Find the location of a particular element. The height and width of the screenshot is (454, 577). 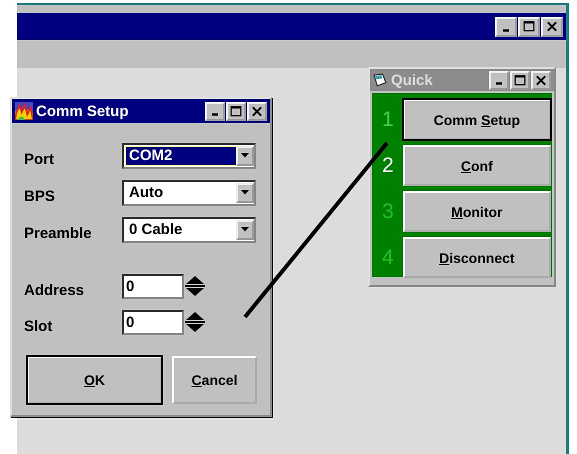

field-label: Slot is located at coordinates (39, 325).